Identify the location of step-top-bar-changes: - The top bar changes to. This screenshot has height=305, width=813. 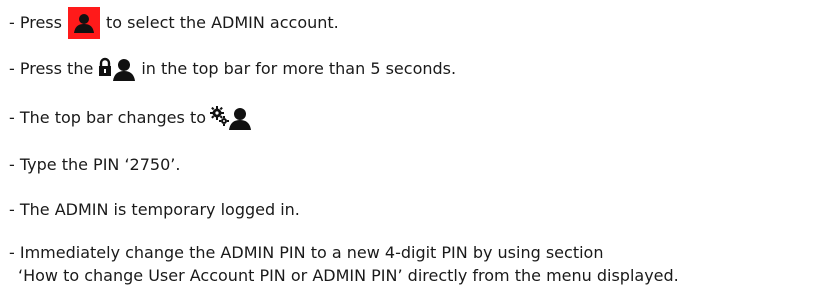
(132, 118).